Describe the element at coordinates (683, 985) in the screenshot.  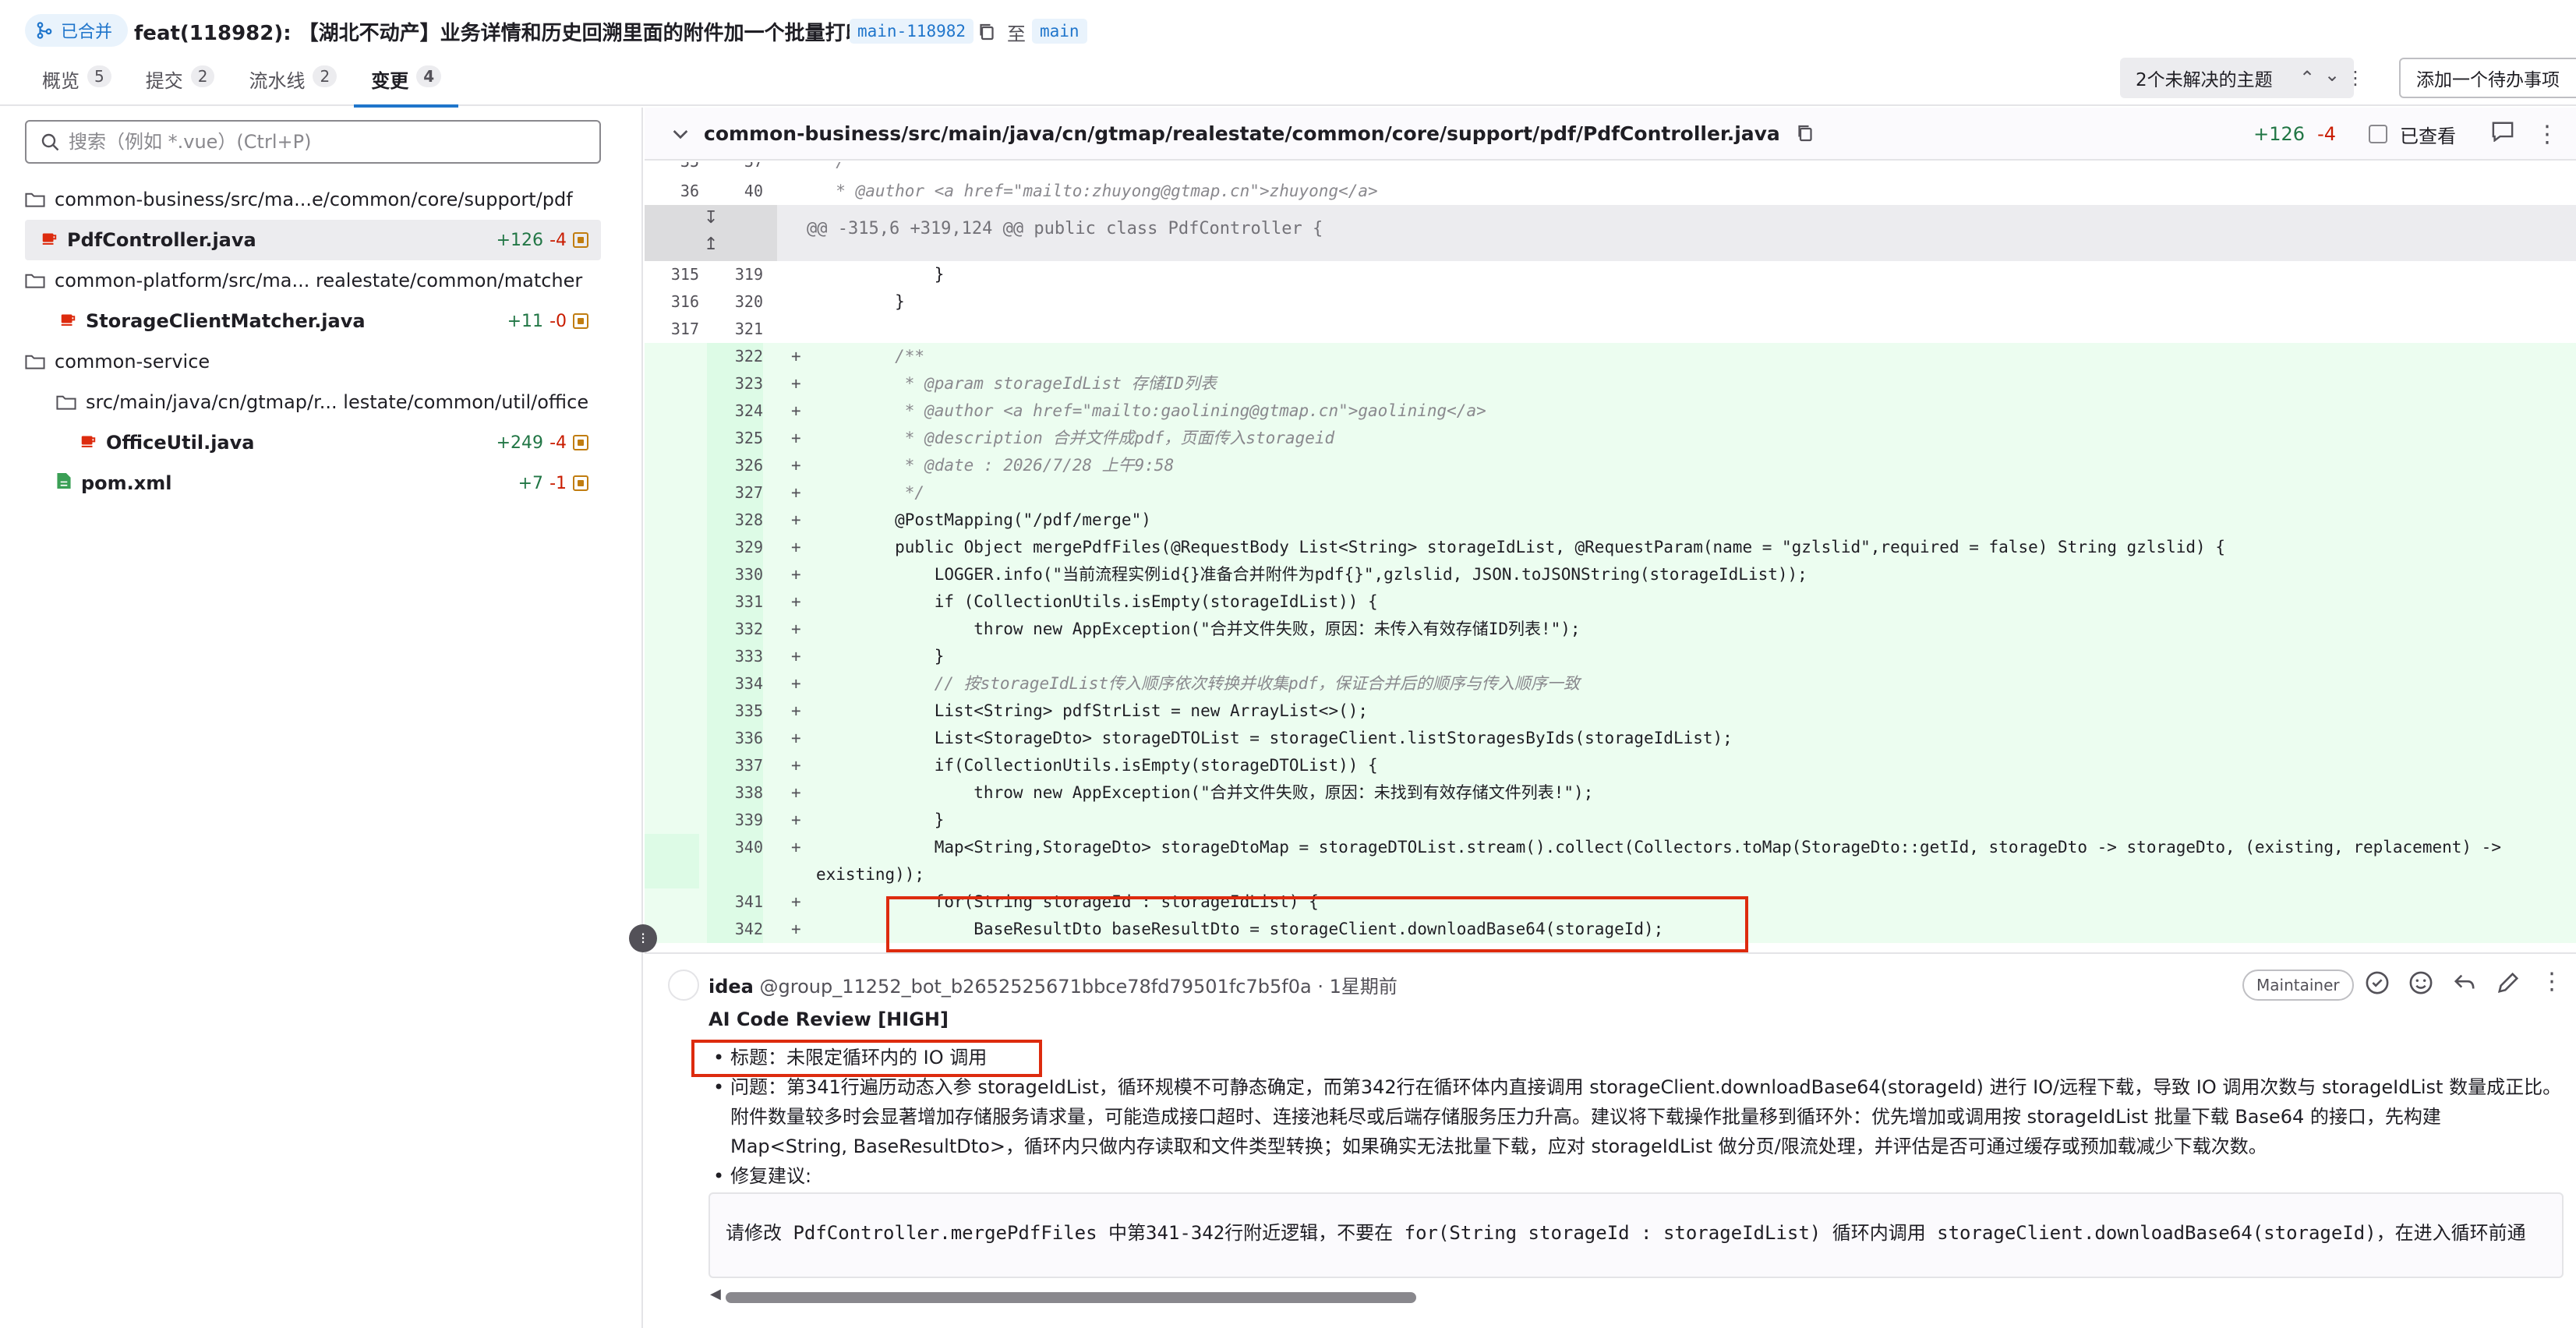
I see `avatar` at that location.